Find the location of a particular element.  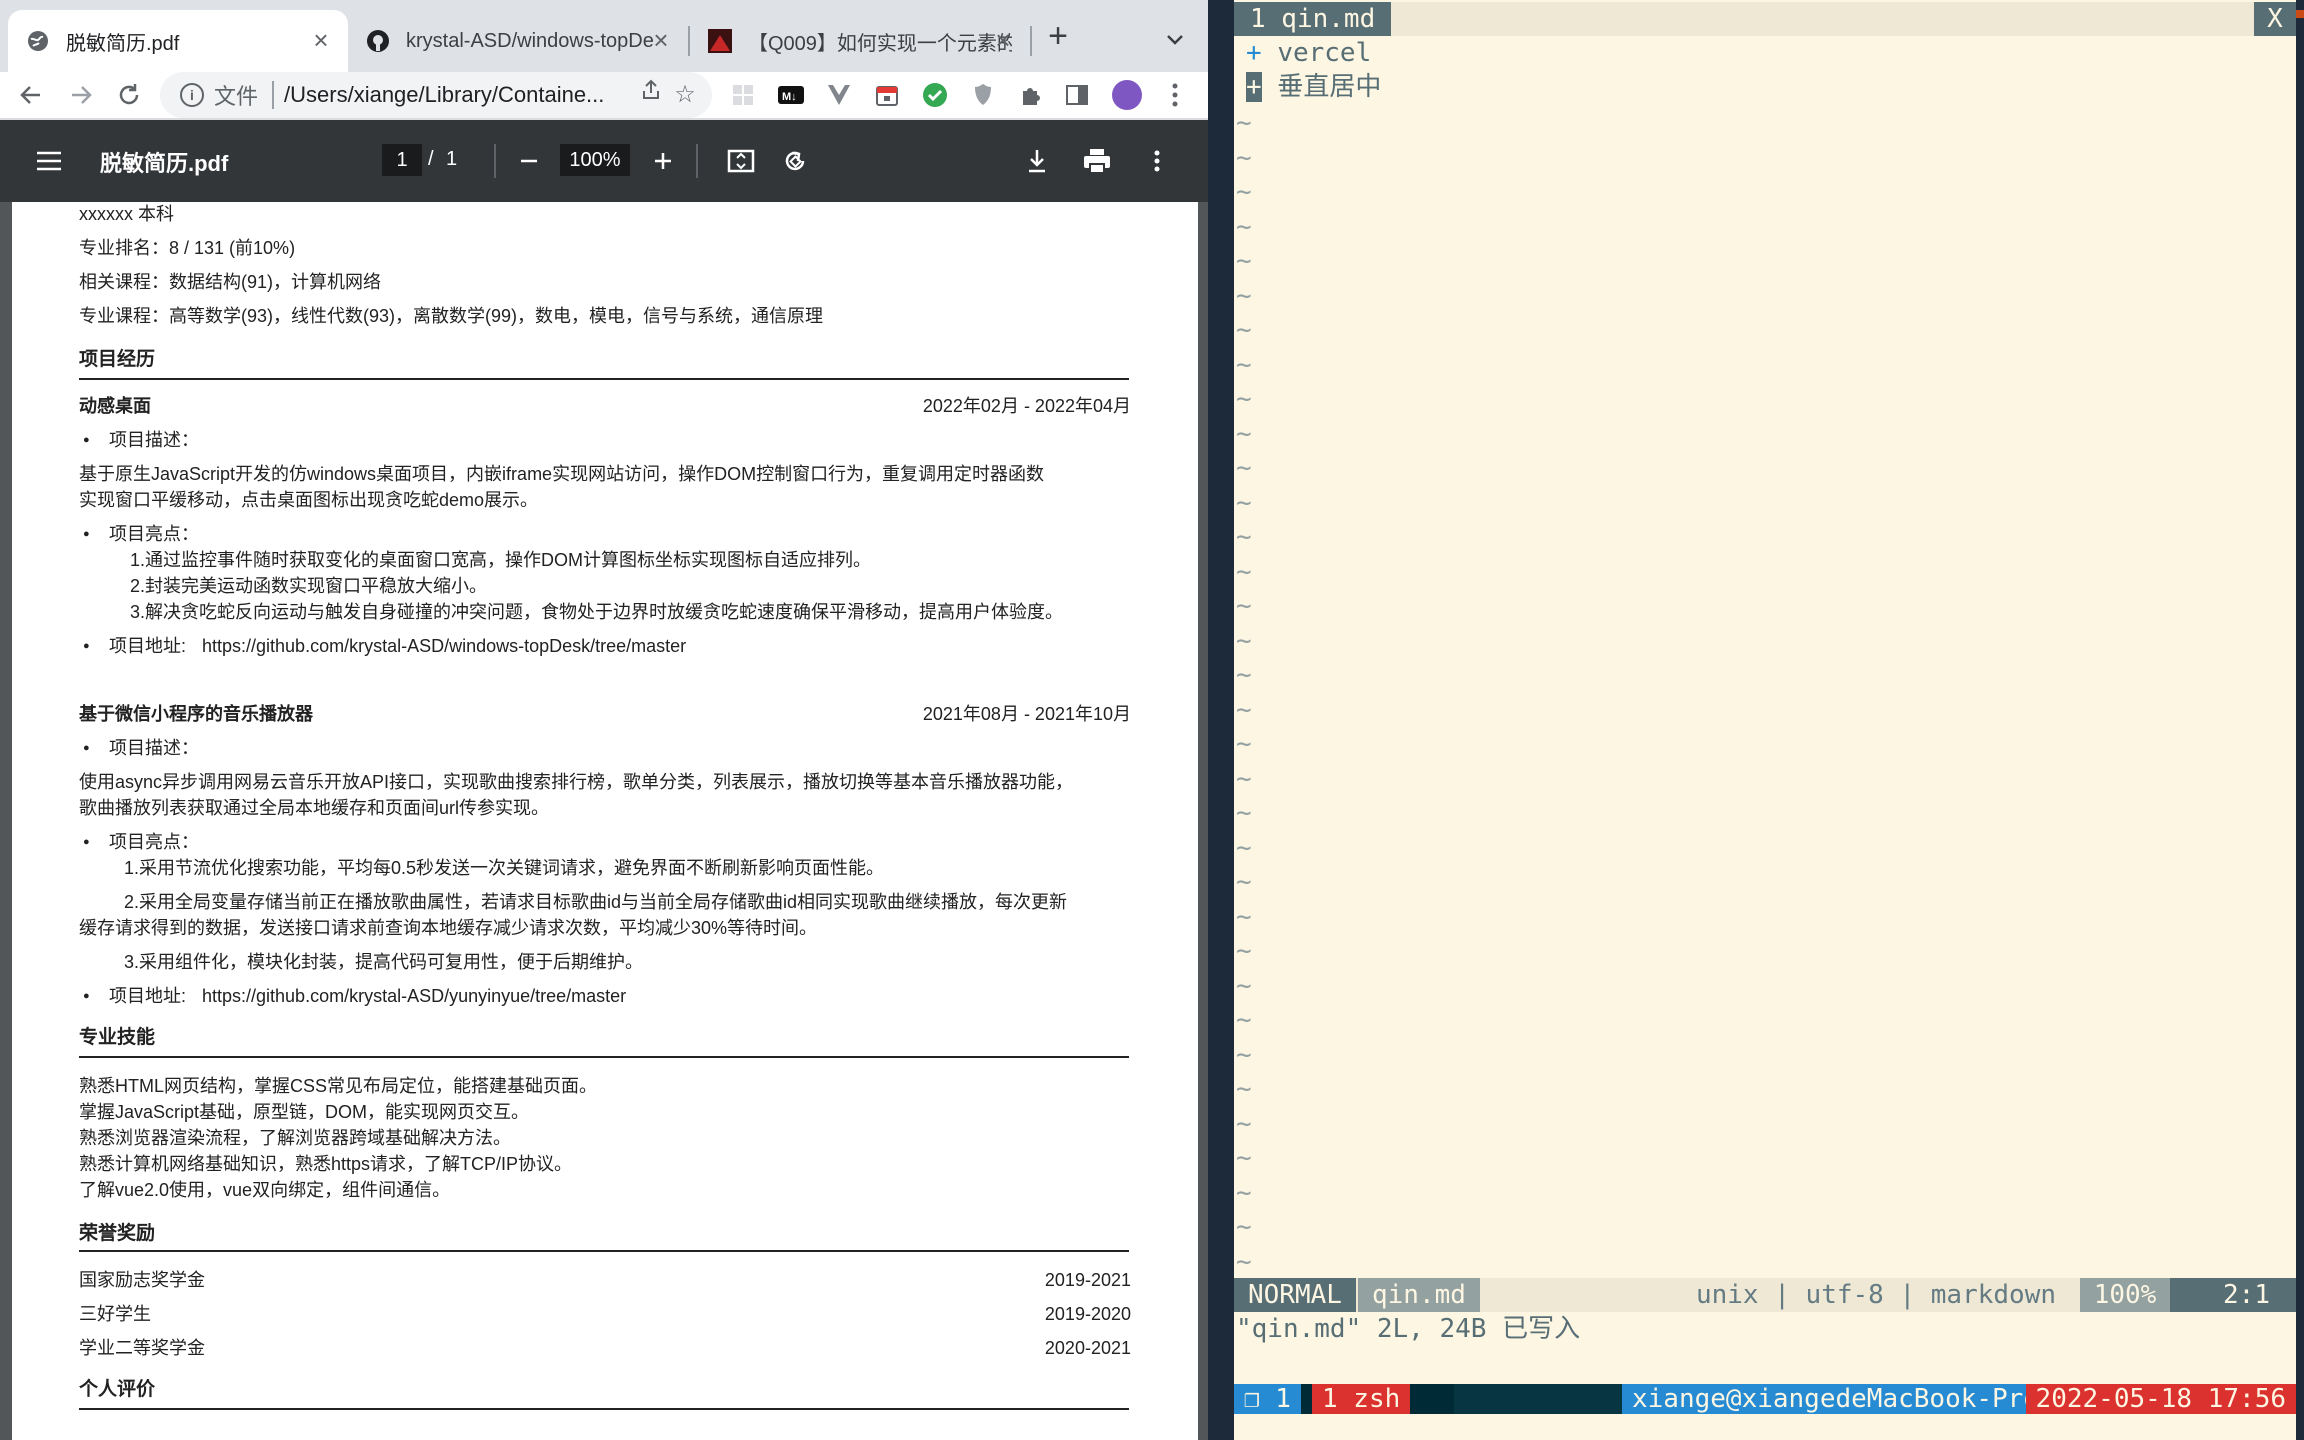

download-icon is located at coordinates (1037, 161).